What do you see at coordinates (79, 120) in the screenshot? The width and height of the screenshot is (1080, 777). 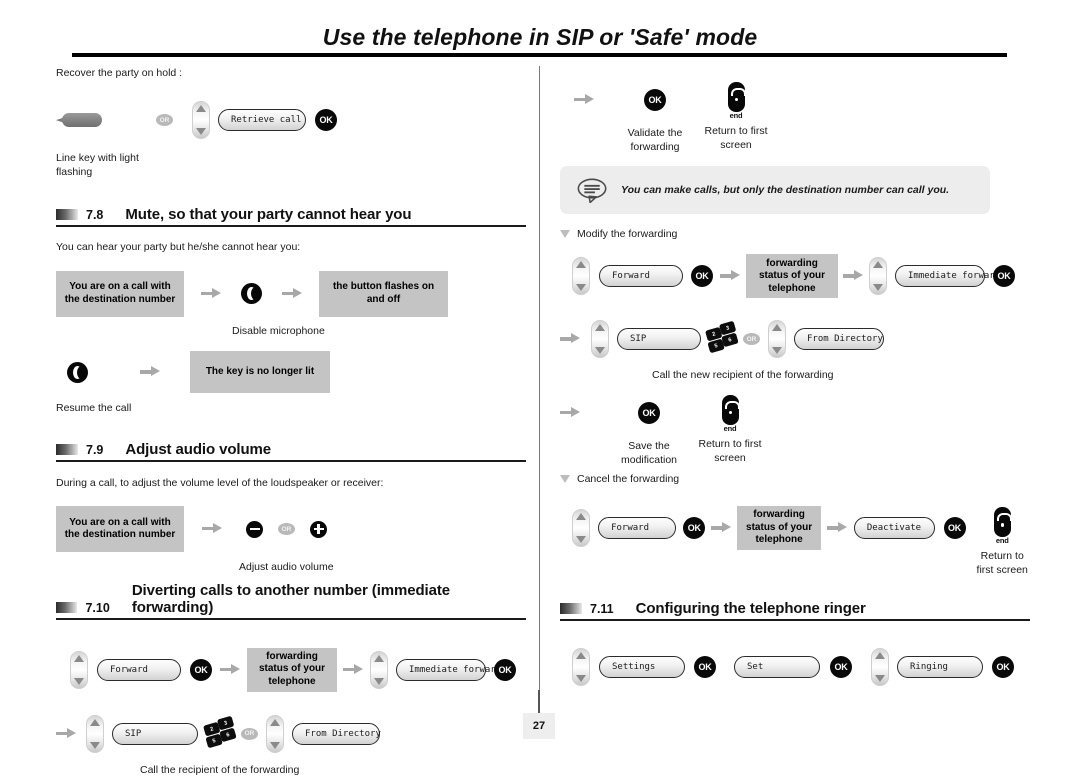 I see `line-key-icon` at bounding box center [79, 120].